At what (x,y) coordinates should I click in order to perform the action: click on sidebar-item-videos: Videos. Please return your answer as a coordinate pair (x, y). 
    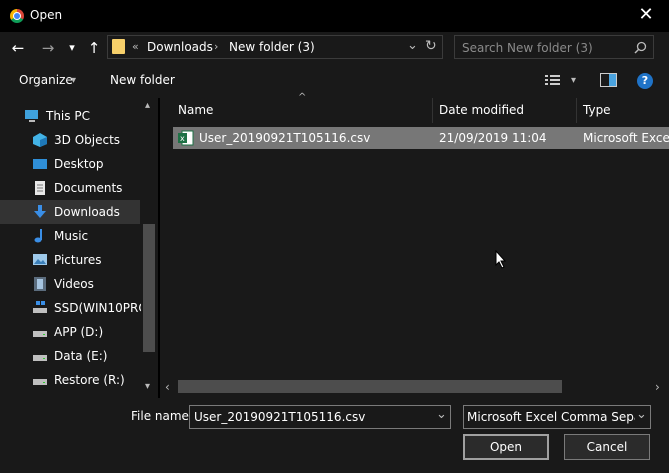
    Looking at the image, I should click on (70, 284).